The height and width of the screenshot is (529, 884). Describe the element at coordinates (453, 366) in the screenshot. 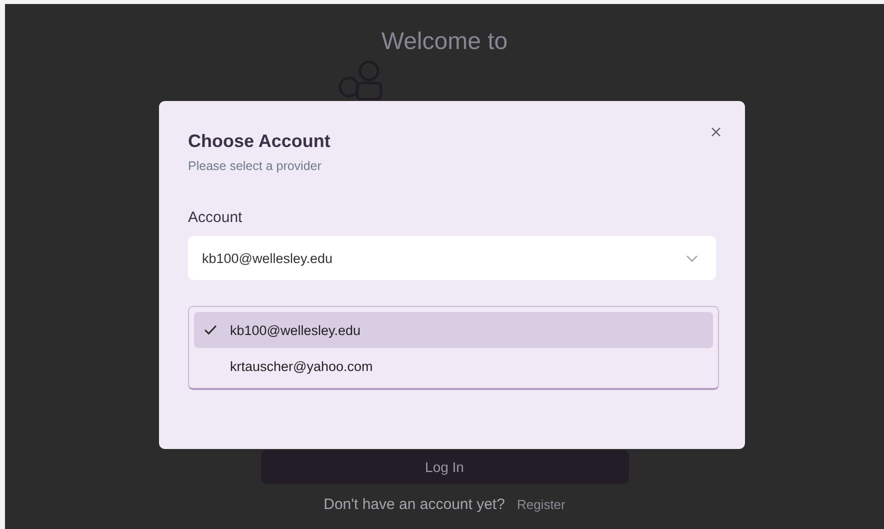

I see `dropdown-option: krtauscher@yahoo.com` at that location.